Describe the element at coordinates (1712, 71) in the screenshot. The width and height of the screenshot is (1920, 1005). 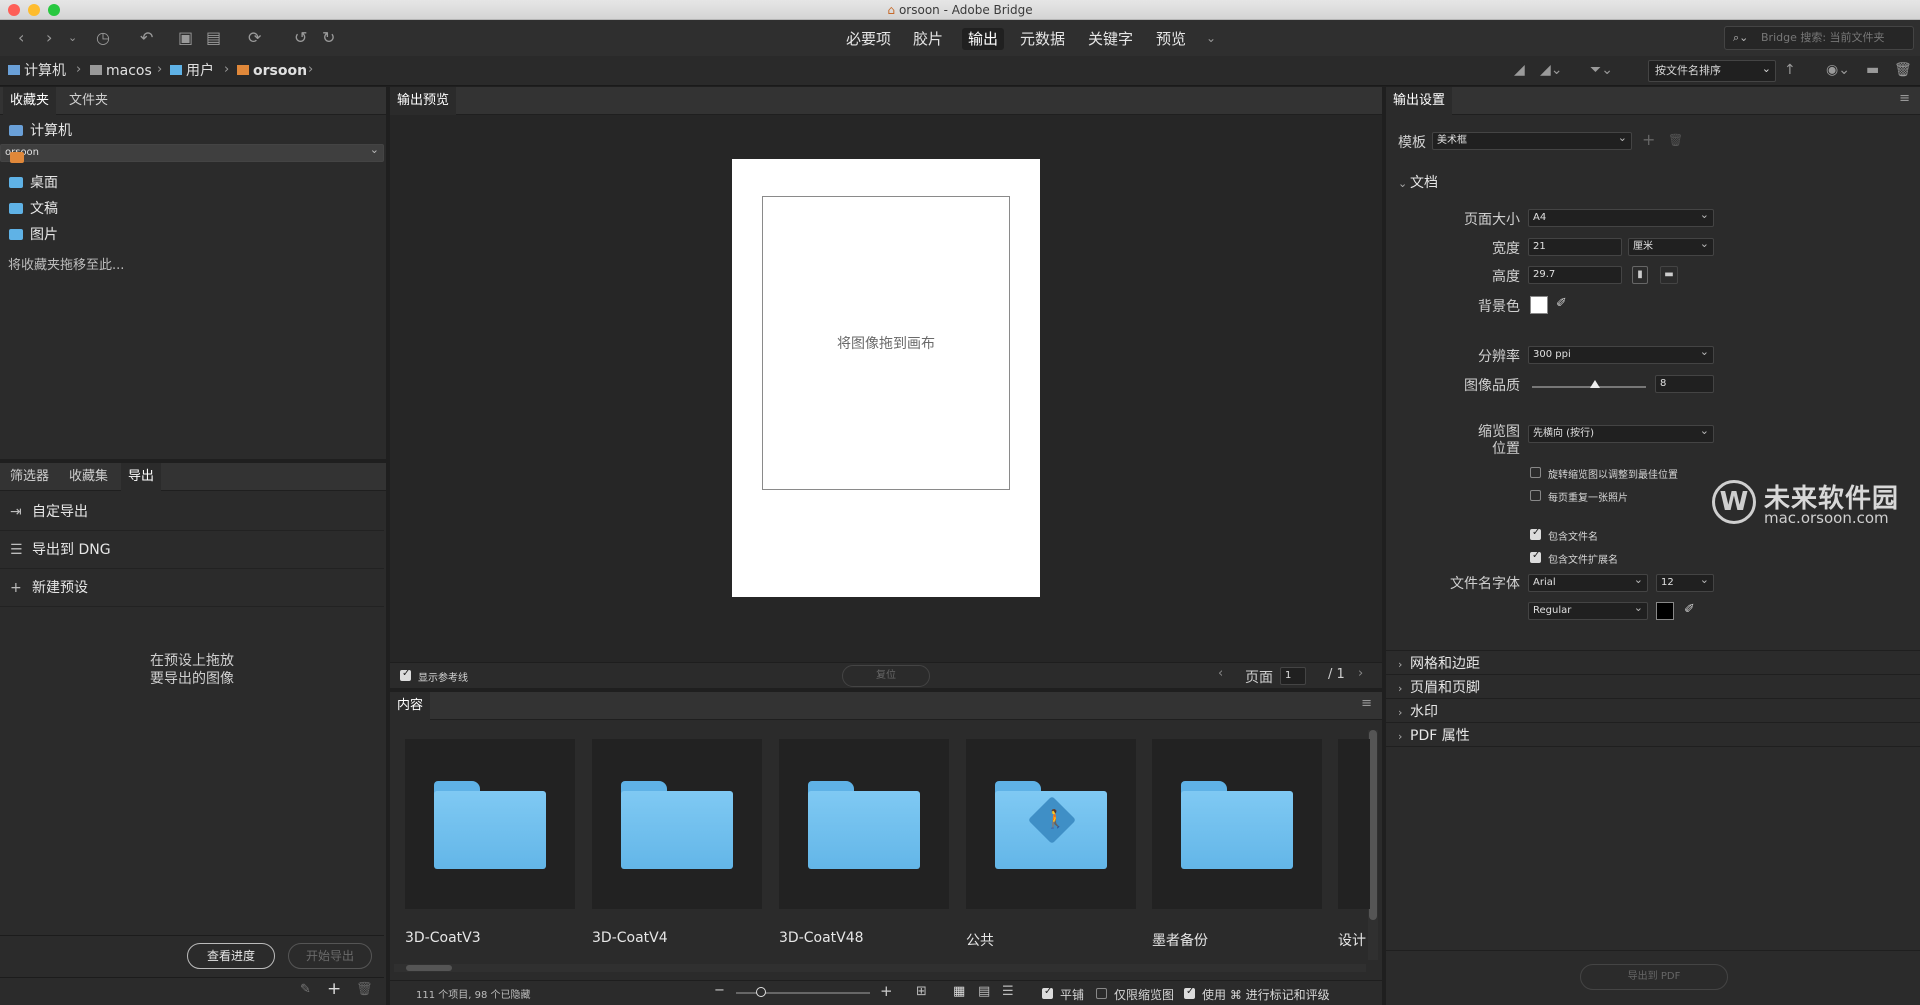
I see `sort-select: 按文件名排序 ⌄` at that location.